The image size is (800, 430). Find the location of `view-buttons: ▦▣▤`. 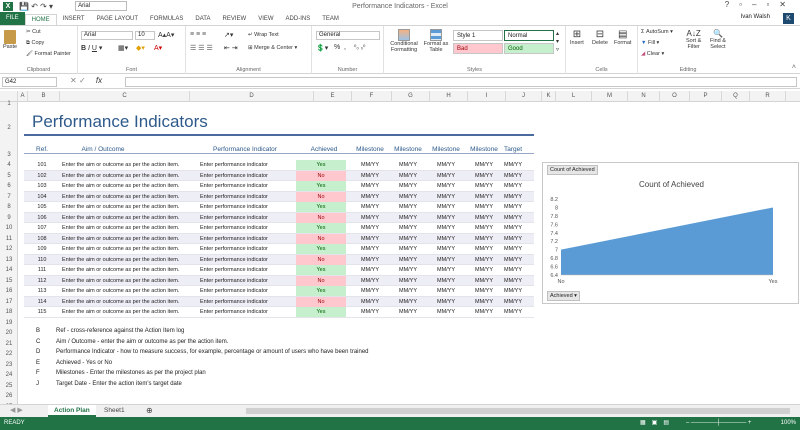

view-buttons: ▦▣▤ is located at coordinates (657, 423).